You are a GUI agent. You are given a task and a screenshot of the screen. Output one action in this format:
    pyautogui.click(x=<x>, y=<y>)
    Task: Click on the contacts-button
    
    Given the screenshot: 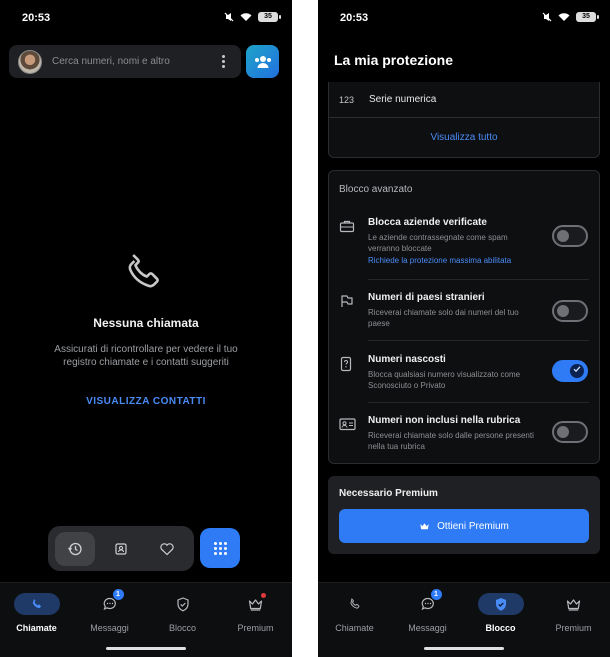 What is the action you would take?
    pyautogui.click(x=262, y=61)
    